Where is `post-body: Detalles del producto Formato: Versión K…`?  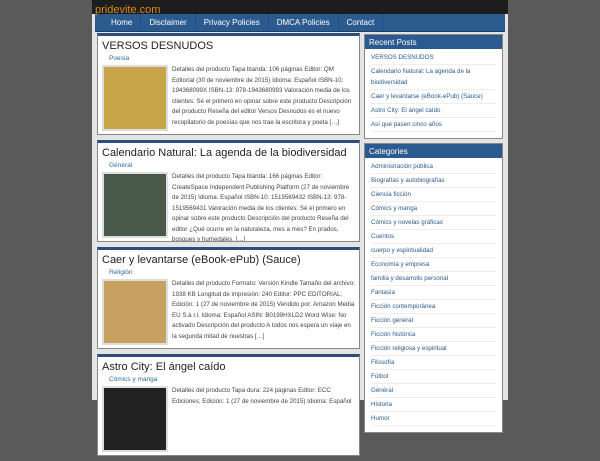 post-body: Detalles del producto Formato: Versión K… is located at coordinates (228, 312).